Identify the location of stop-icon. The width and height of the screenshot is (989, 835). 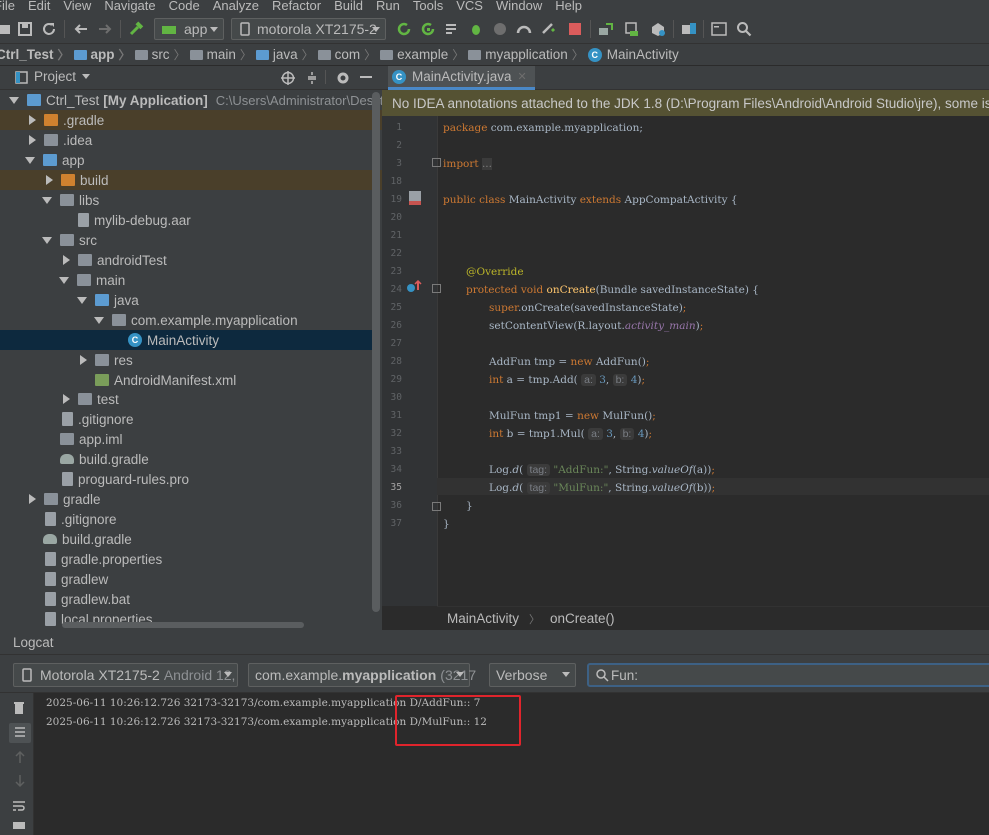
(575, 29).